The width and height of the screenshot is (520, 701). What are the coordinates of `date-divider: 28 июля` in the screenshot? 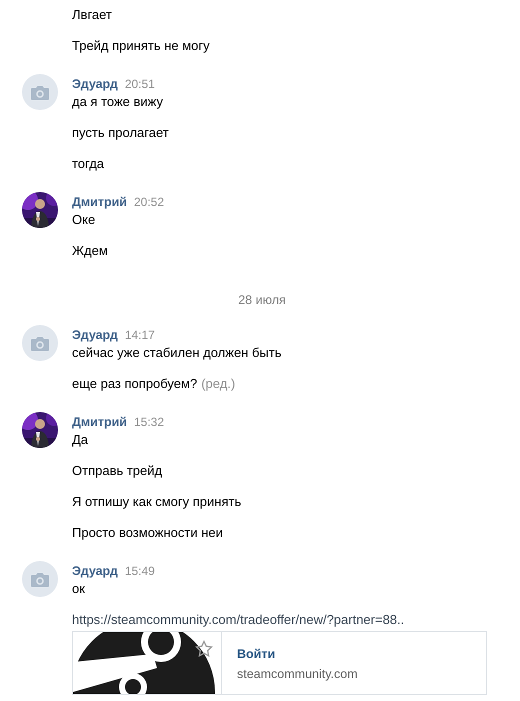 It's located at (261, 300).